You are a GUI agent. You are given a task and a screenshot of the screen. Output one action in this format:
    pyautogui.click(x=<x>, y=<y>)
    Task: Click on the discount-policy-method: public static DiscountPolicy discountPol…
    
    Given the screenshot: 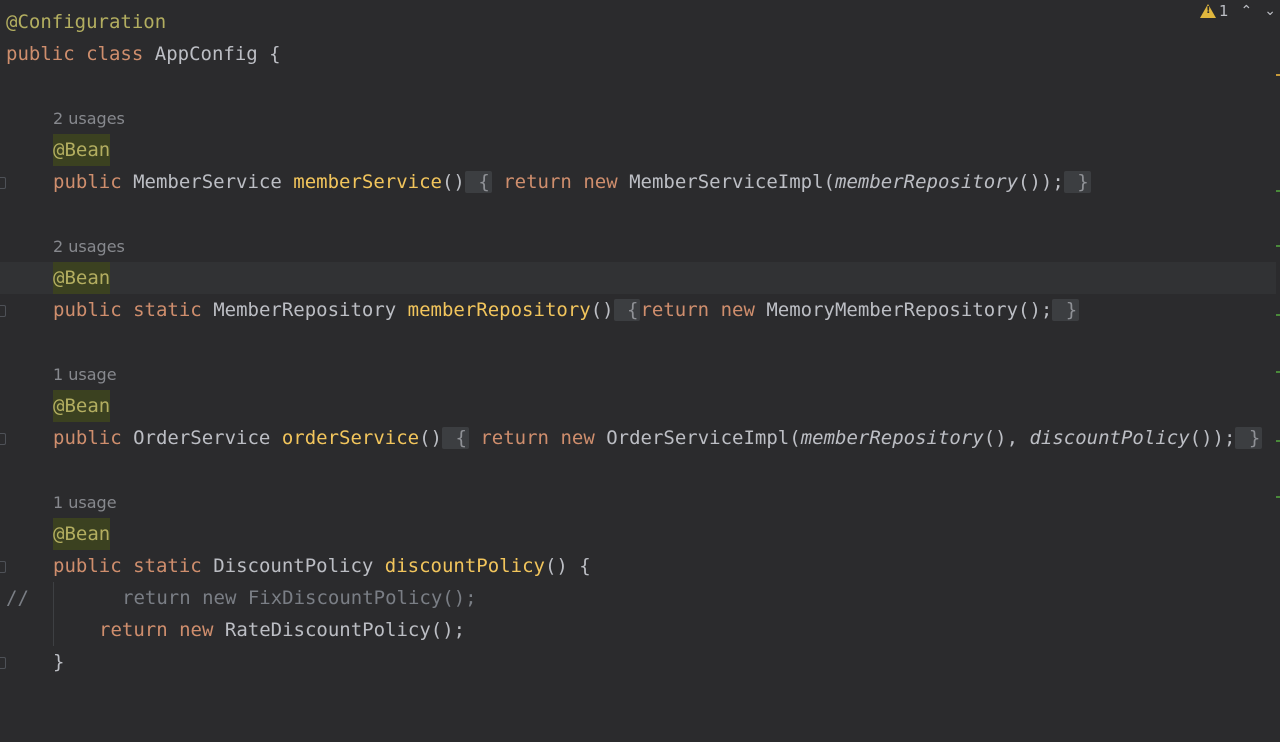 What is the action you would take?
    pyautogui.click(x=322, y=566)
    